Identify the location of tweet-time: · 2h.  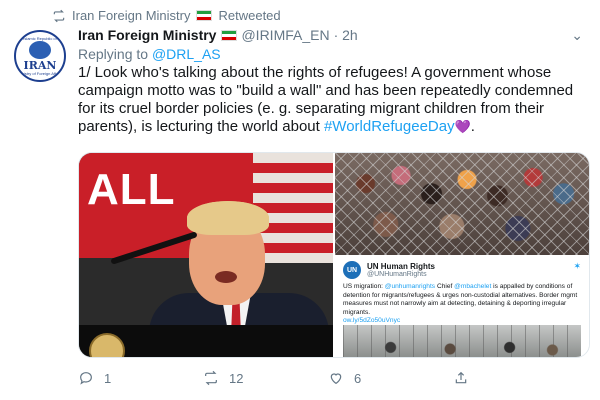
(346, 35).